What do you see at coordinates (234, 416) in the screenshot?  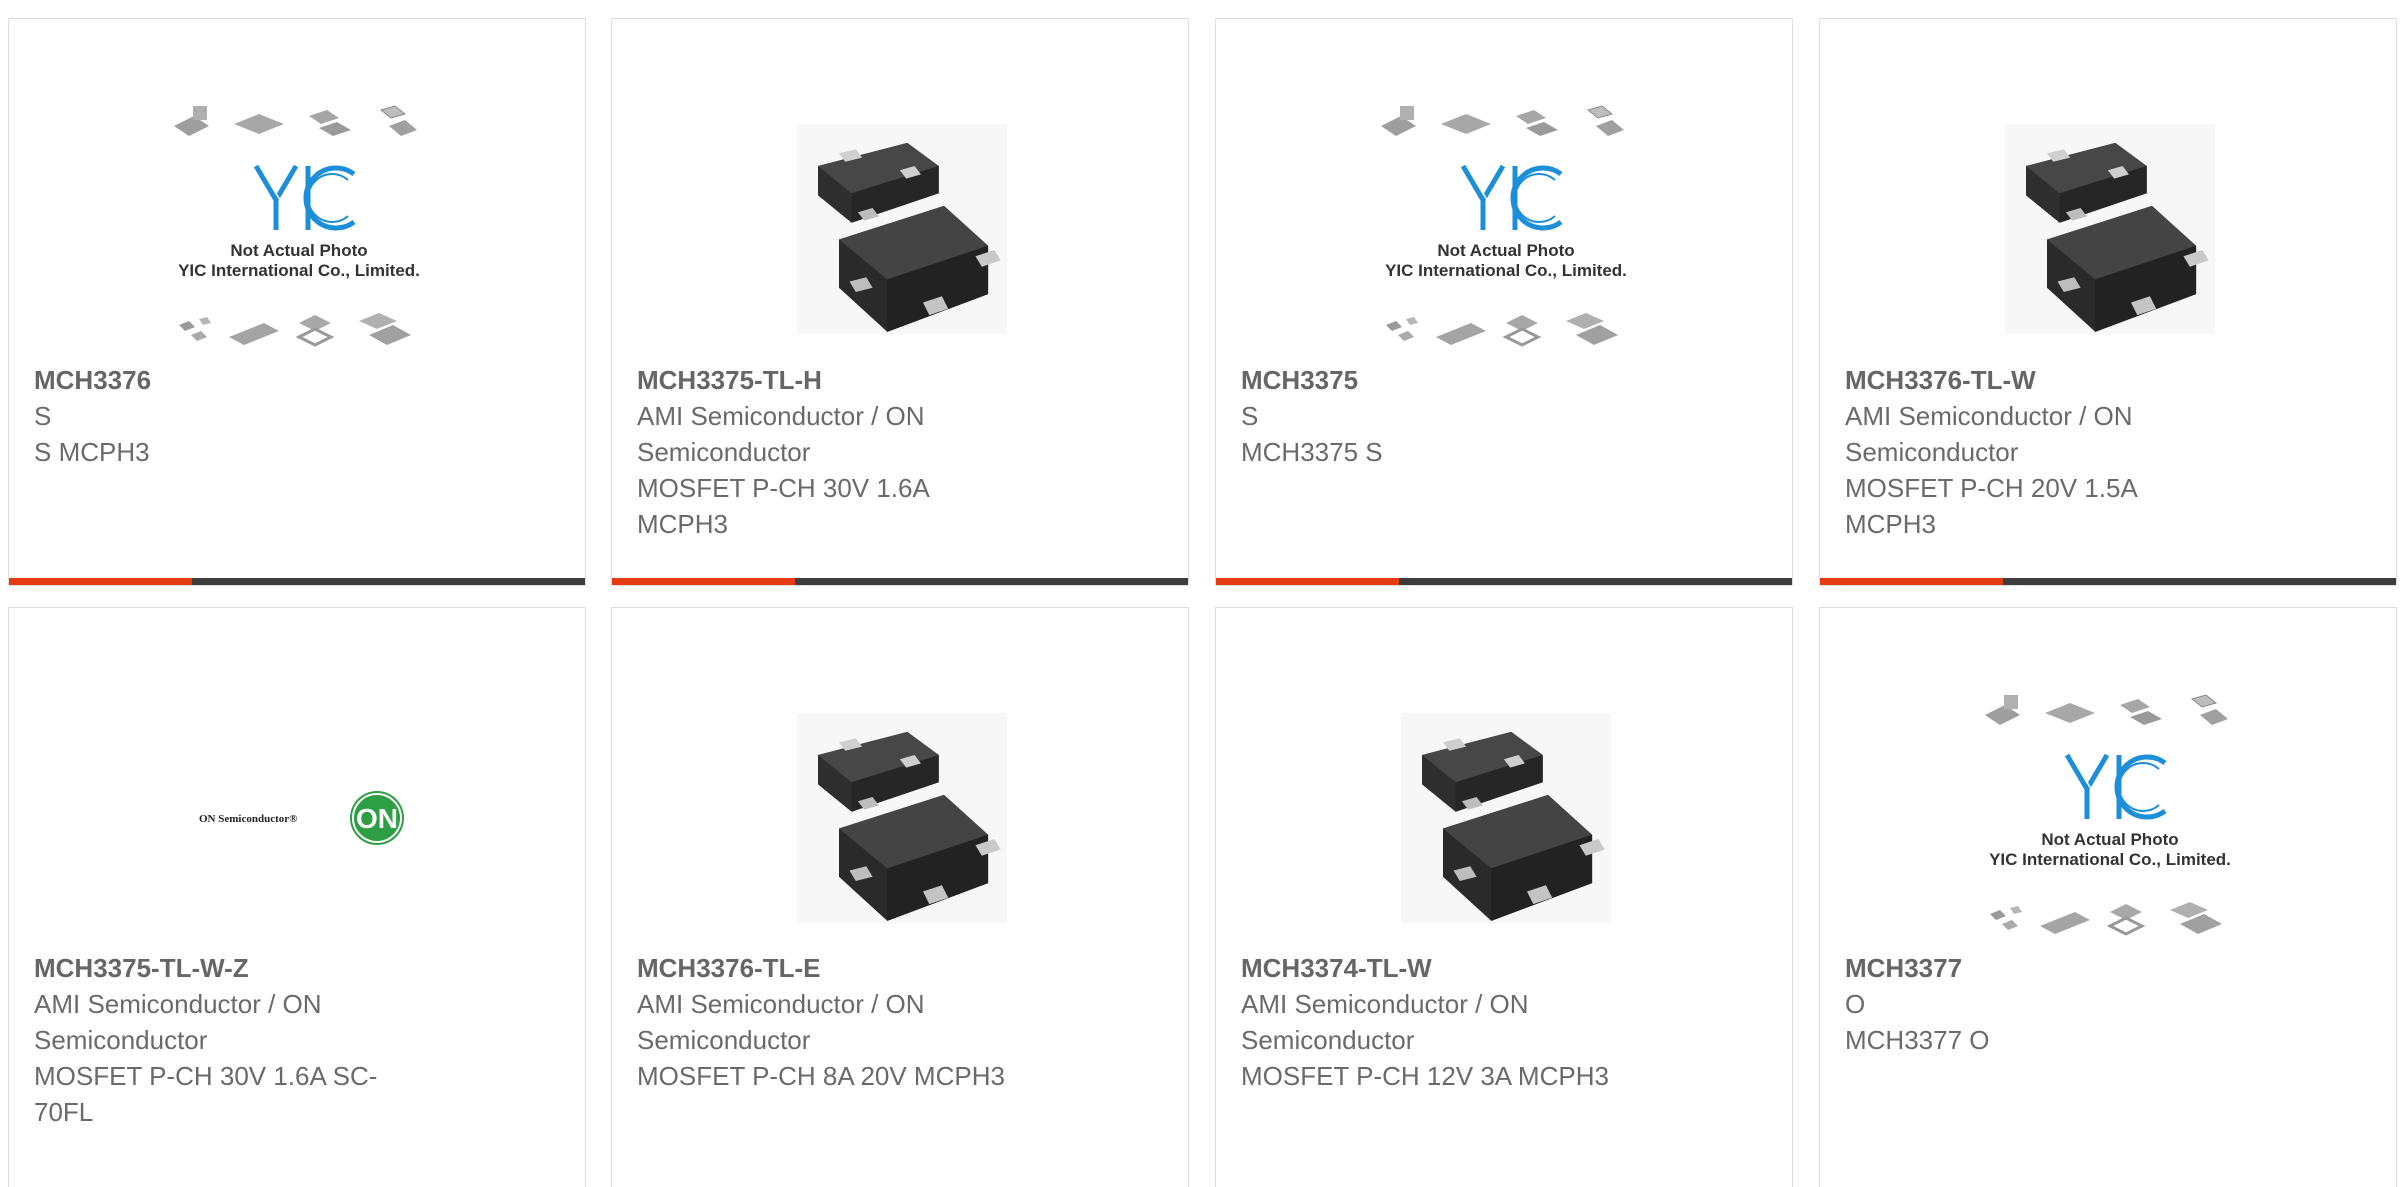 I see `product-info: MCH3376 S S MCPH3` at bounding box center [234, 416].